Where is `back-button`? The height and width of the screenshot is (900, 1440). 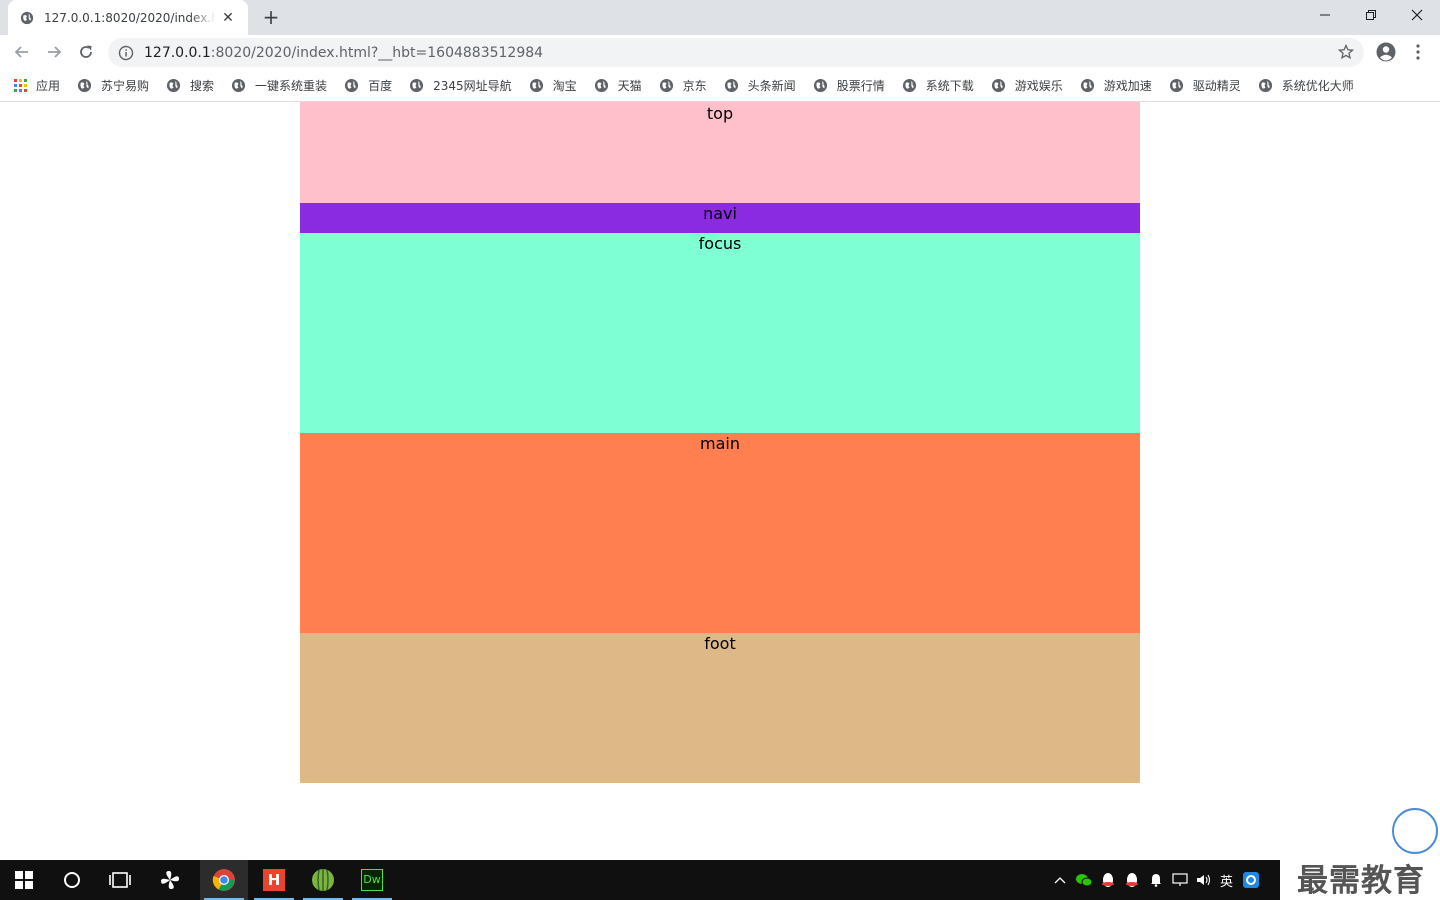
back-button is located at coordinates (22, 52).